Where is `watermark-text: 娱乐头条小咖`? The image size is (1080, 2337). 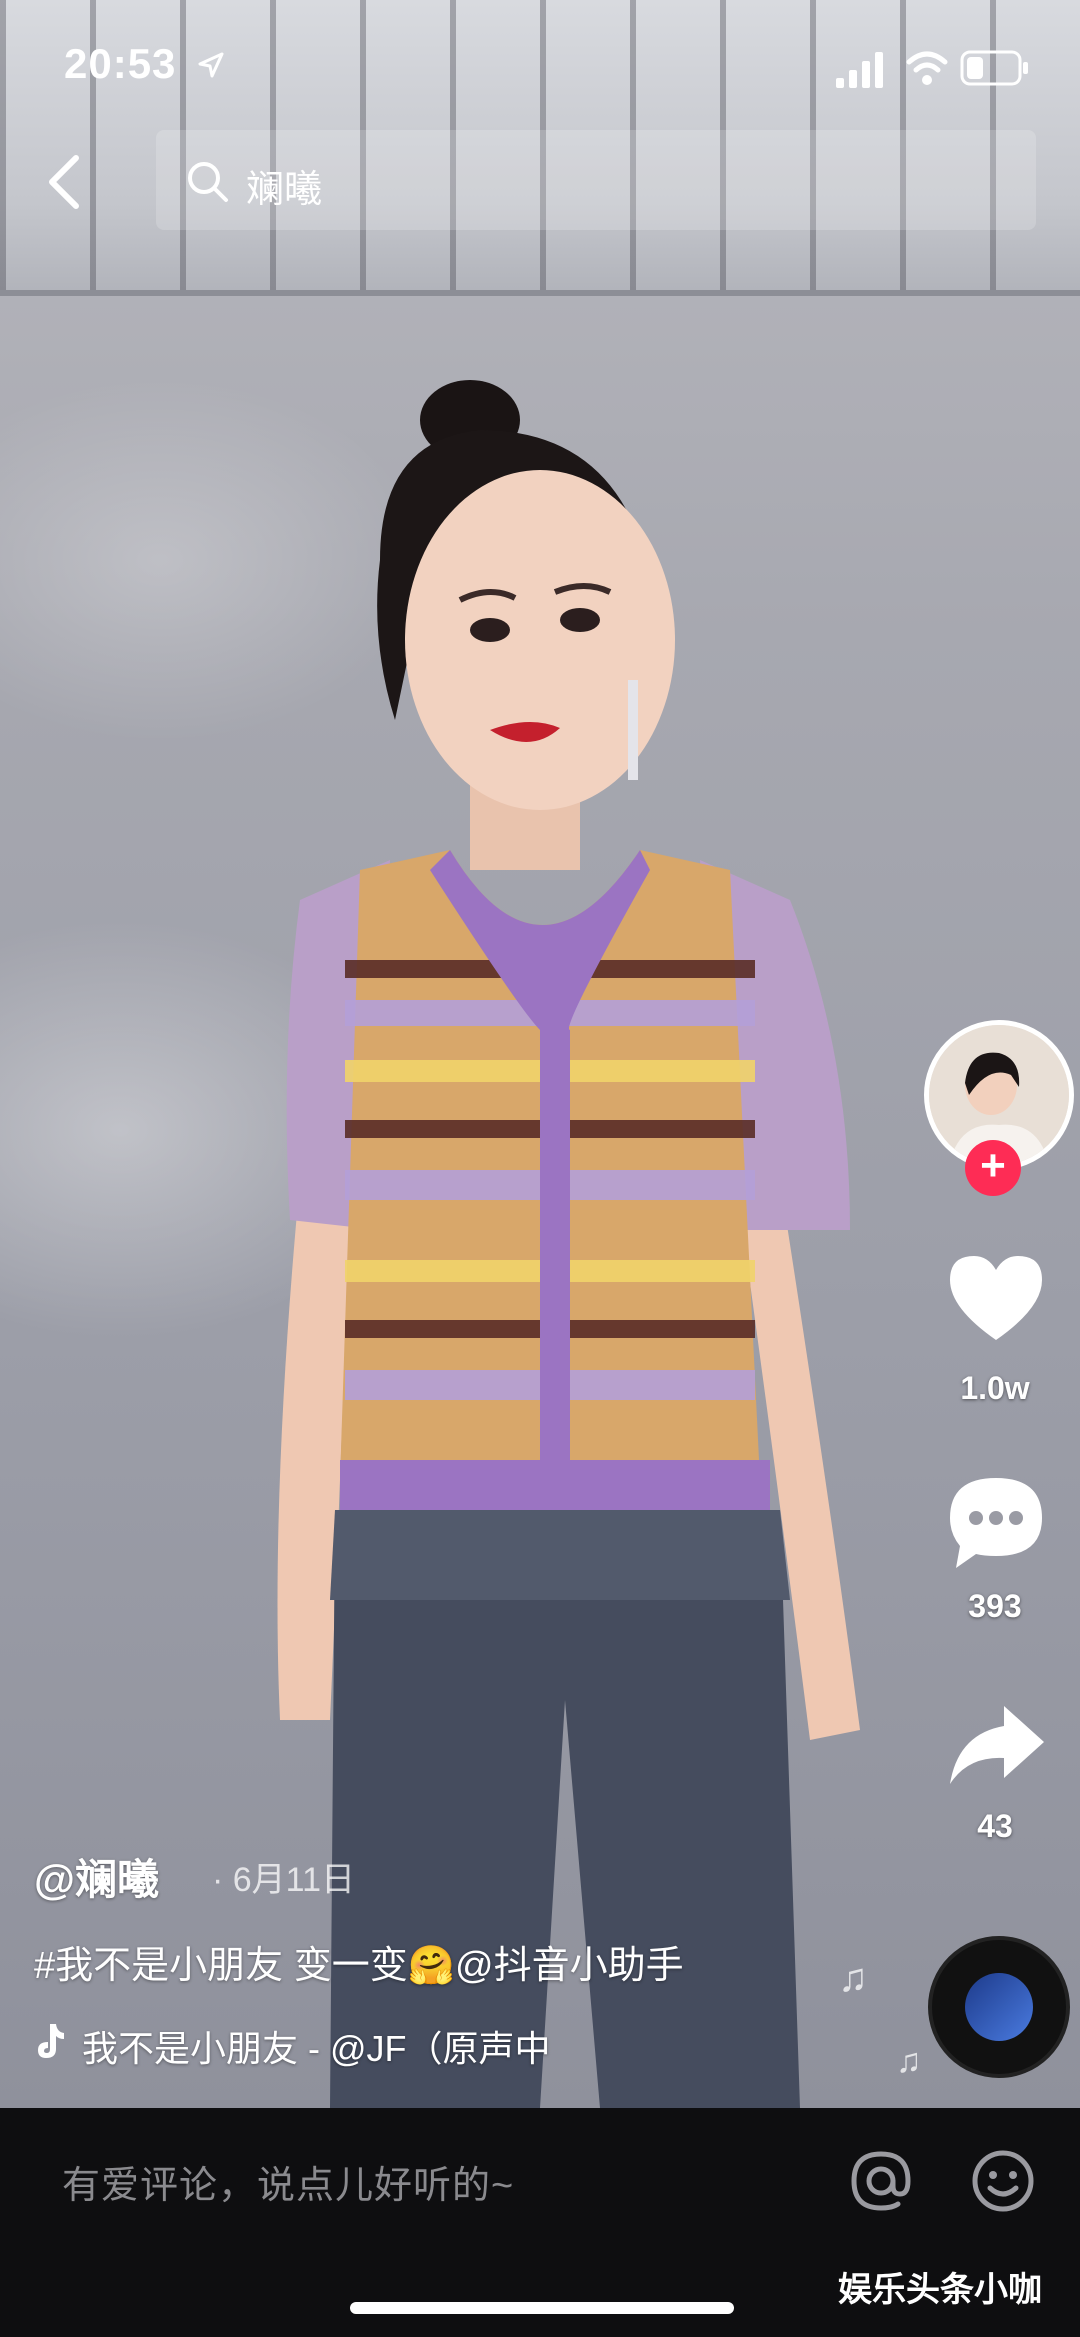
watermark-text: 娱乐头条小咖 is located at coordinates (940, 2290).